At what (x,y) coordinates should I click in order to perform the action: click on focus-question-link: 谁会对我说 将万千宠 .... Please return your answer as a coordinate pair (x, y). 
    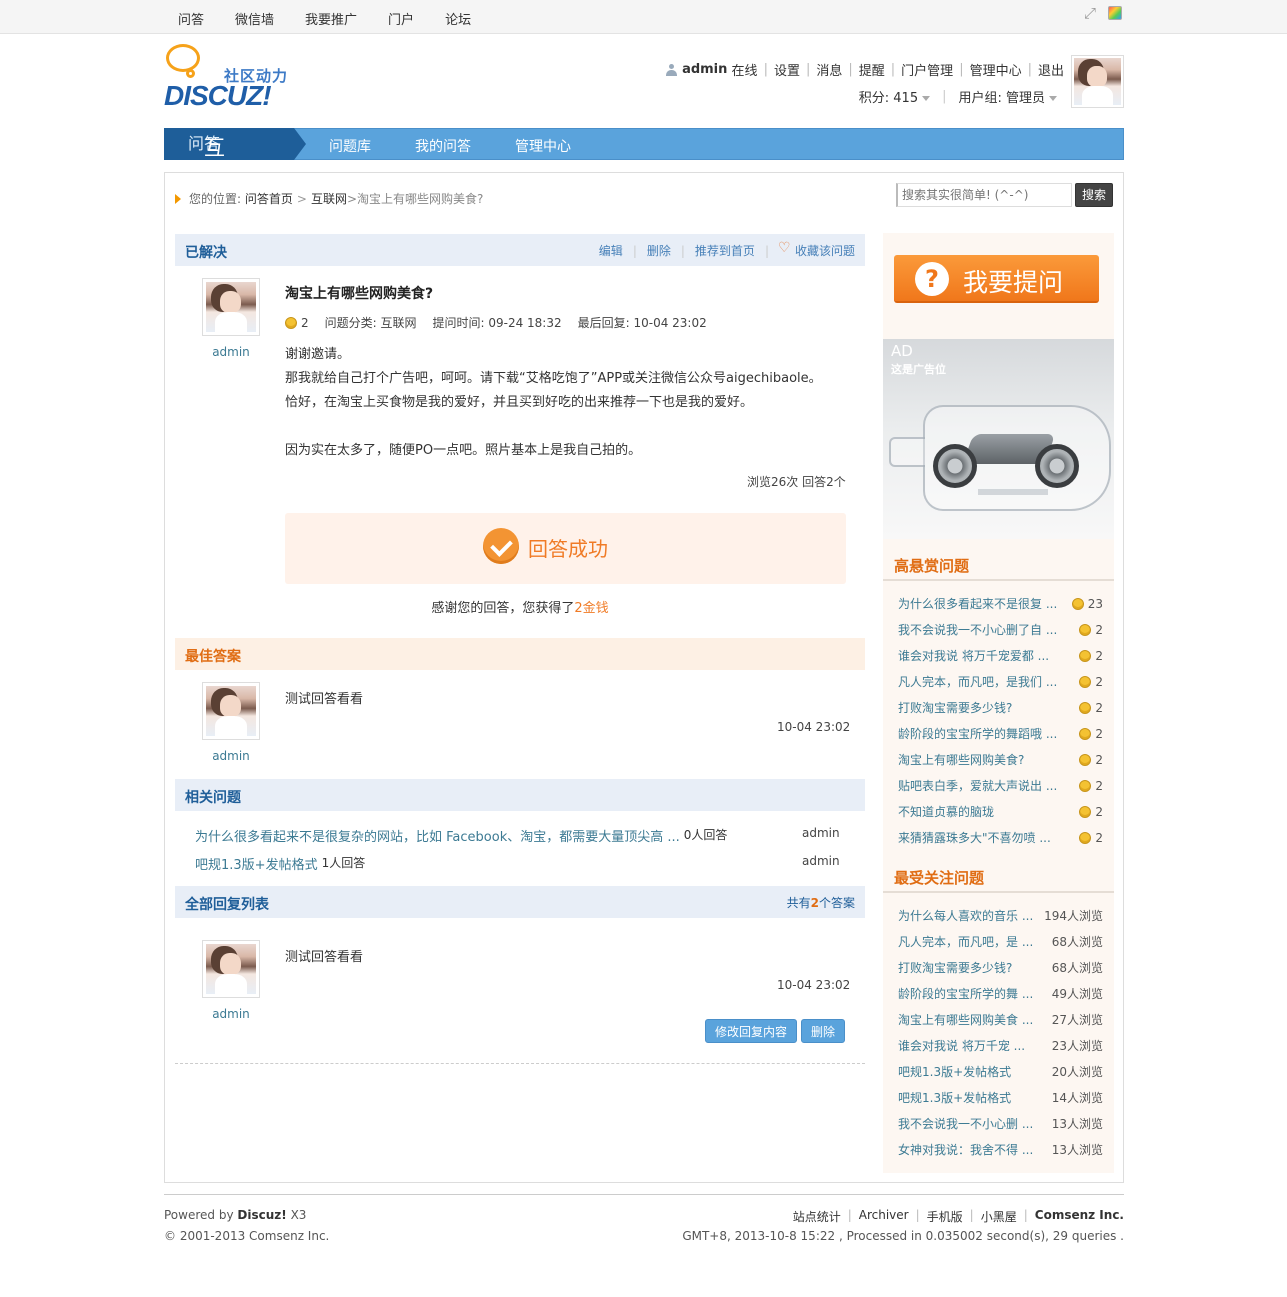
    Looking at the image, I should click on (961, 1045).